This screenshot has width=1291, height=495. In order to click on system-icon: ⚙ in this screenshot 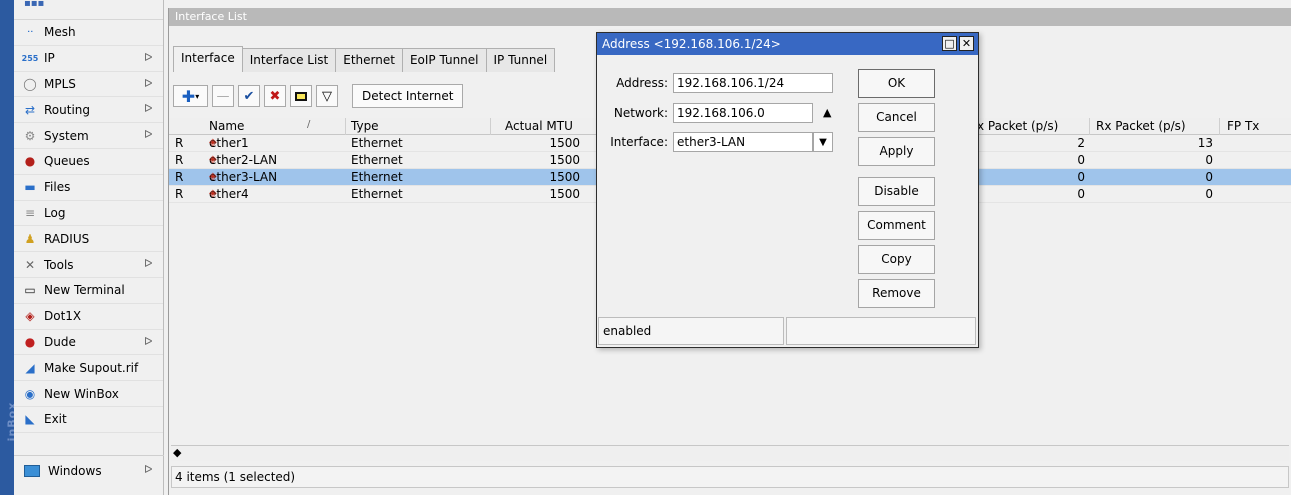, I will do `click(30, 135)`.